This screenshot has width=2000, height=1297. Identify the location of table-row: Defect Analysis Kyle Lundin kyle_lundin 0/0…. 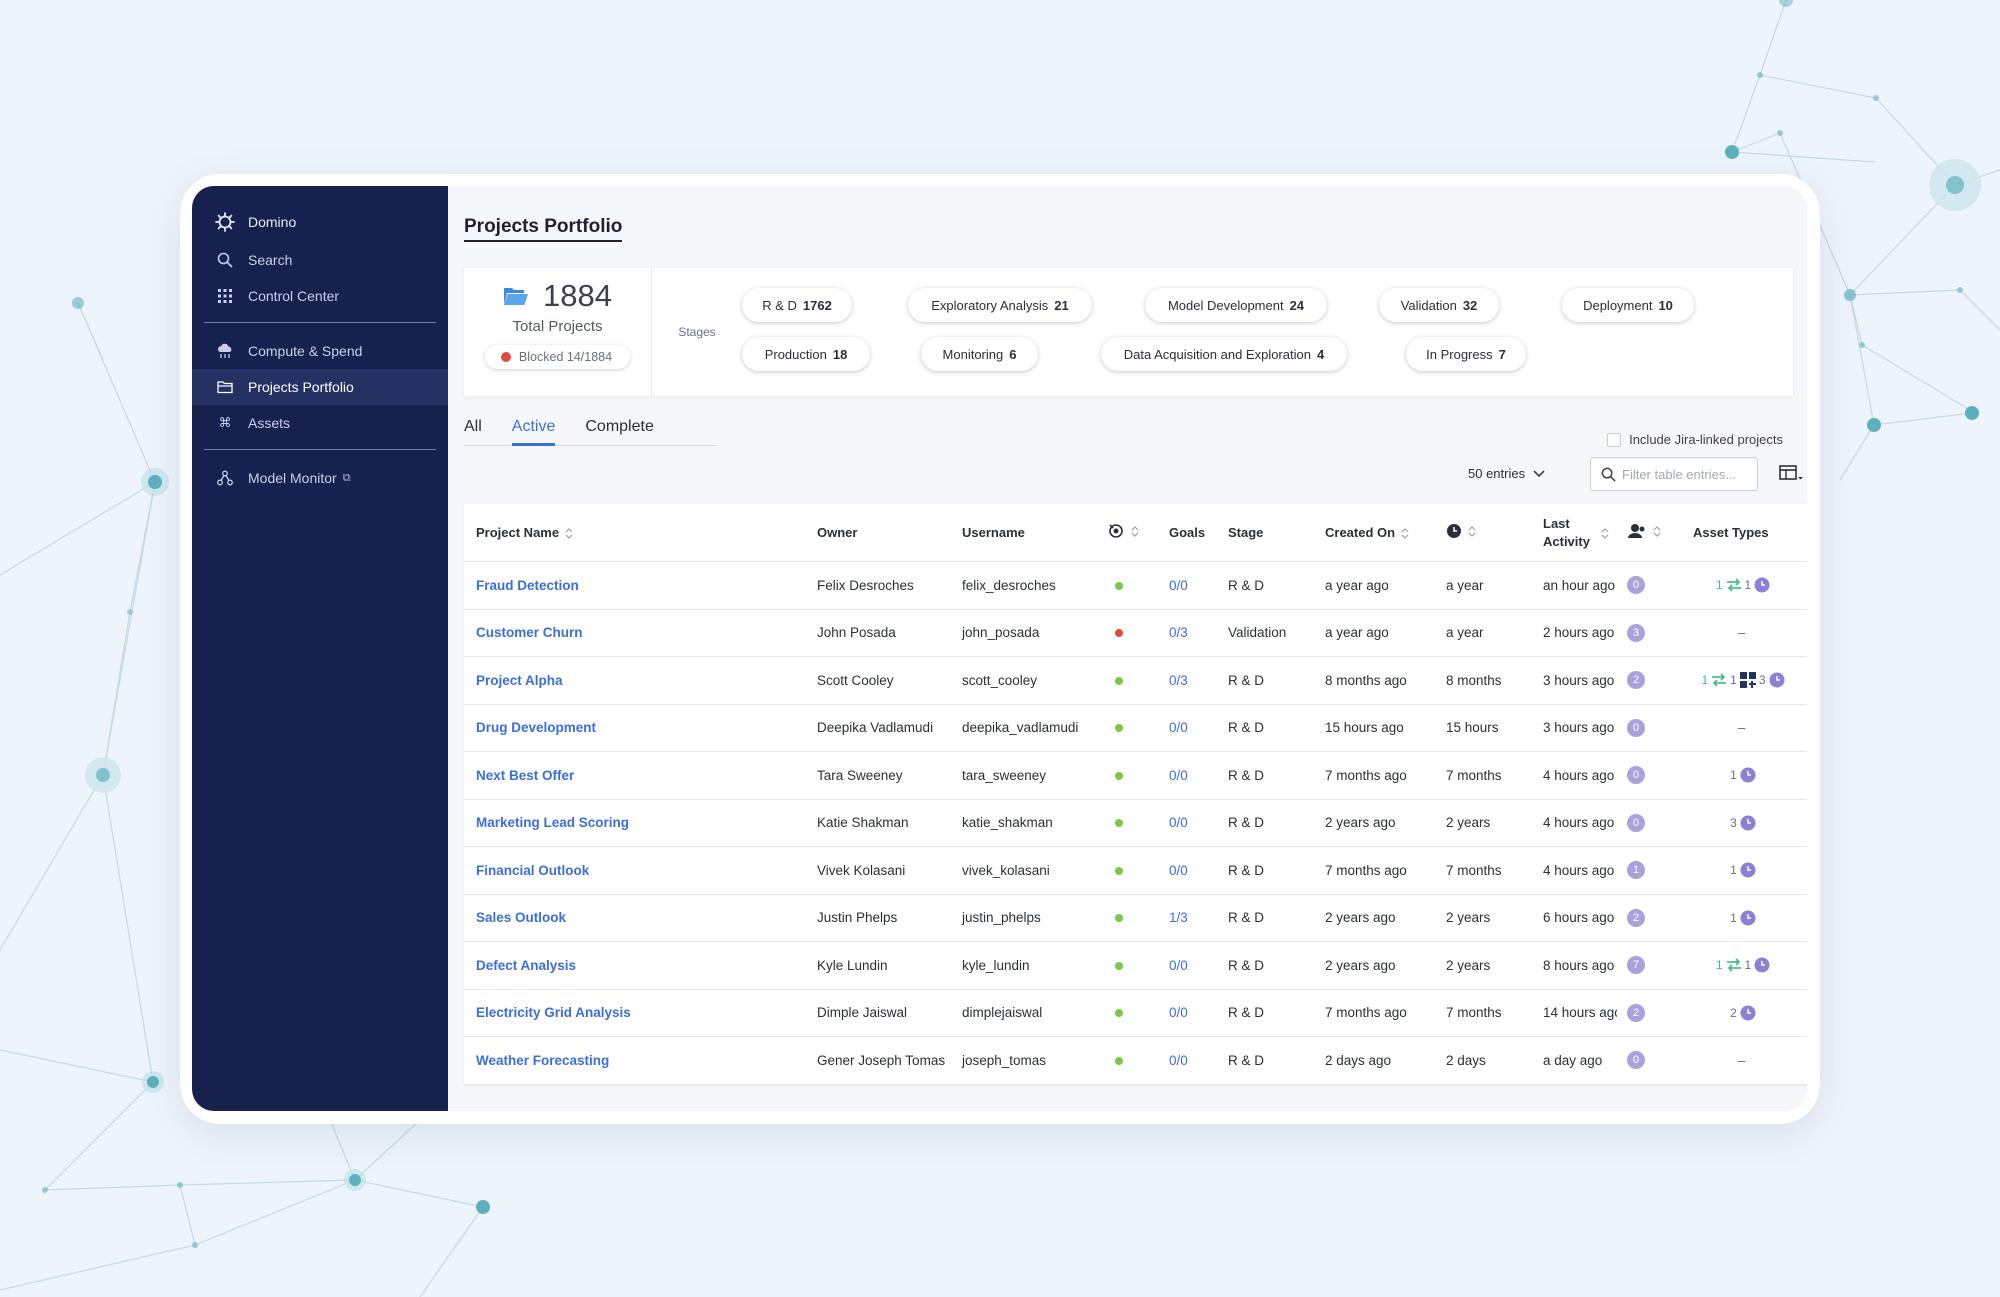
(1135, 966).